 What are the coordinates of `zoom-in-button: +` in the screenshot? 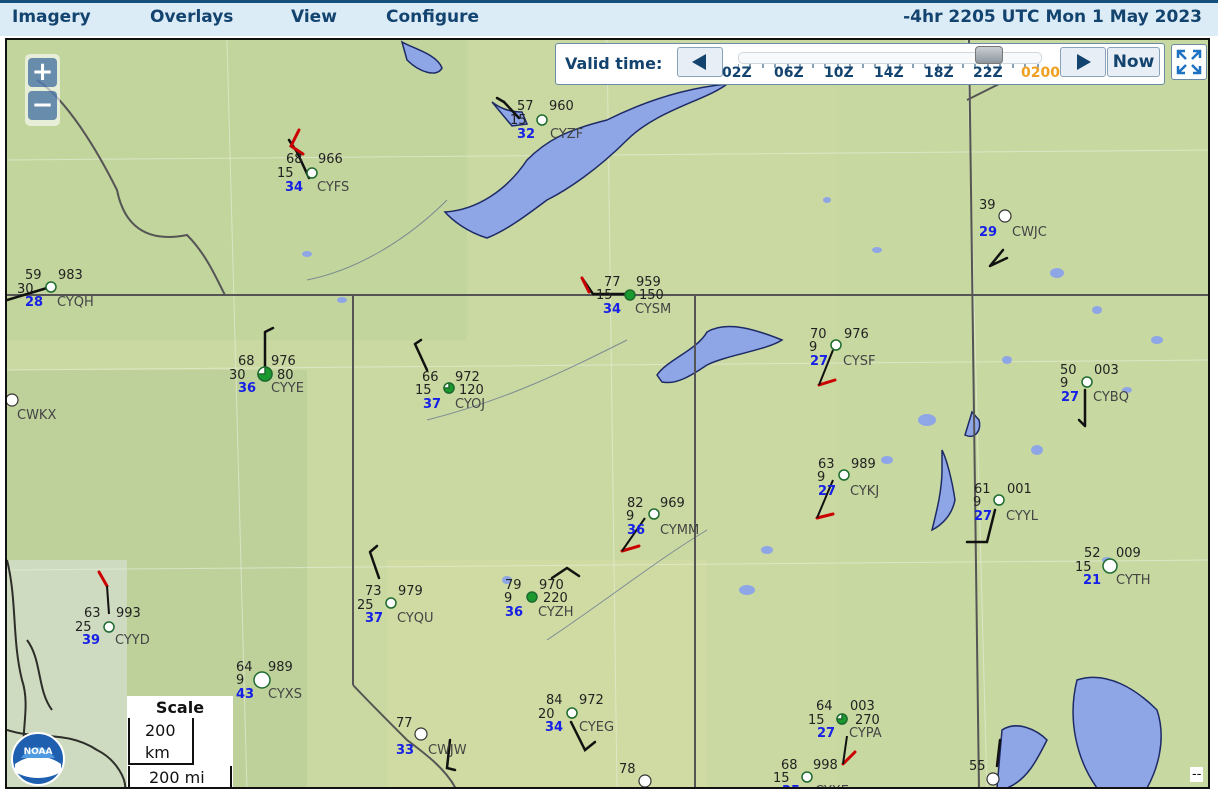 It's located at (42, 72).